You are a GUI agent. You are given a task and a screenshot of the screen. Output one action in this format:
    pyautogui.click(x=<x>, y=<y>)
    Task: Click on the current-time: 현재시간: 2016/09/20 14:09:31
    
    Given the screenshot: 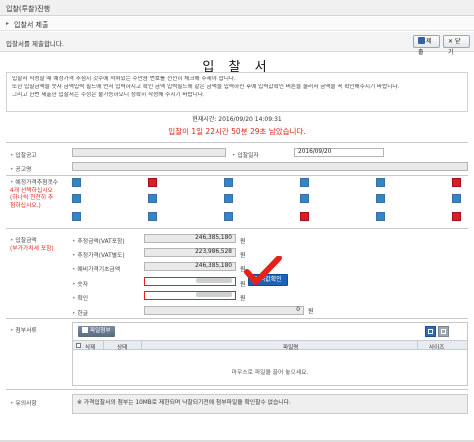 What is the action you would take?
    pyautogui.click(x=237, y=119)
    